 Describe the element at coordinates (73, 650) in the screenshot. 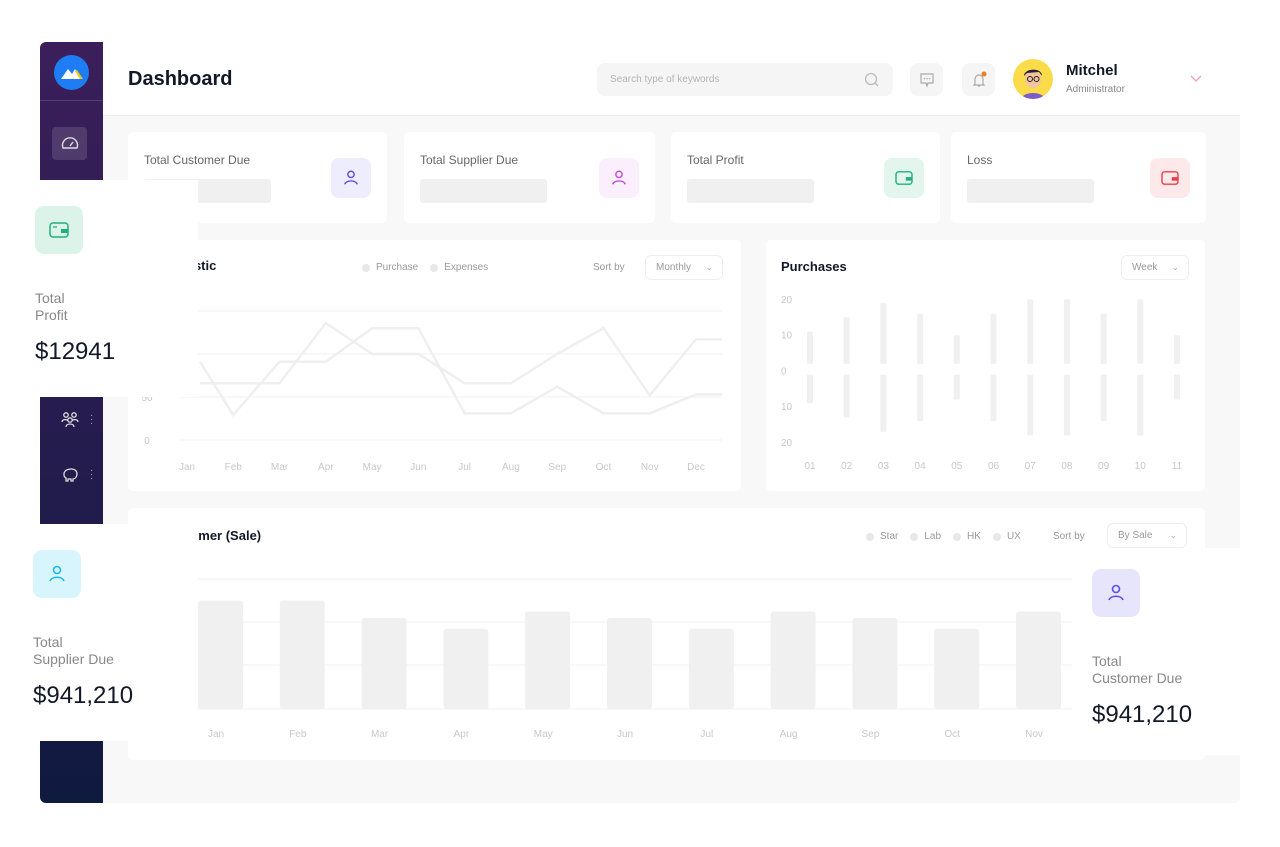

I see `supplier-label: Total Supplier Due` at that location.